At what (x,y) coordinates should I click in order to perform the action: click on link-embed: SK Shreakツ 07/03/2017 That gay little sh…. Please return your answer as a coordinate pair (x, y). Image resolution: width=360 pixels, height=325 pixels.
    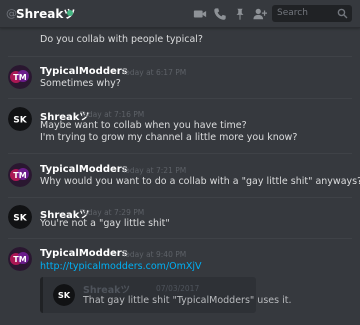
    Looking at the image, I should click on (165, 295).